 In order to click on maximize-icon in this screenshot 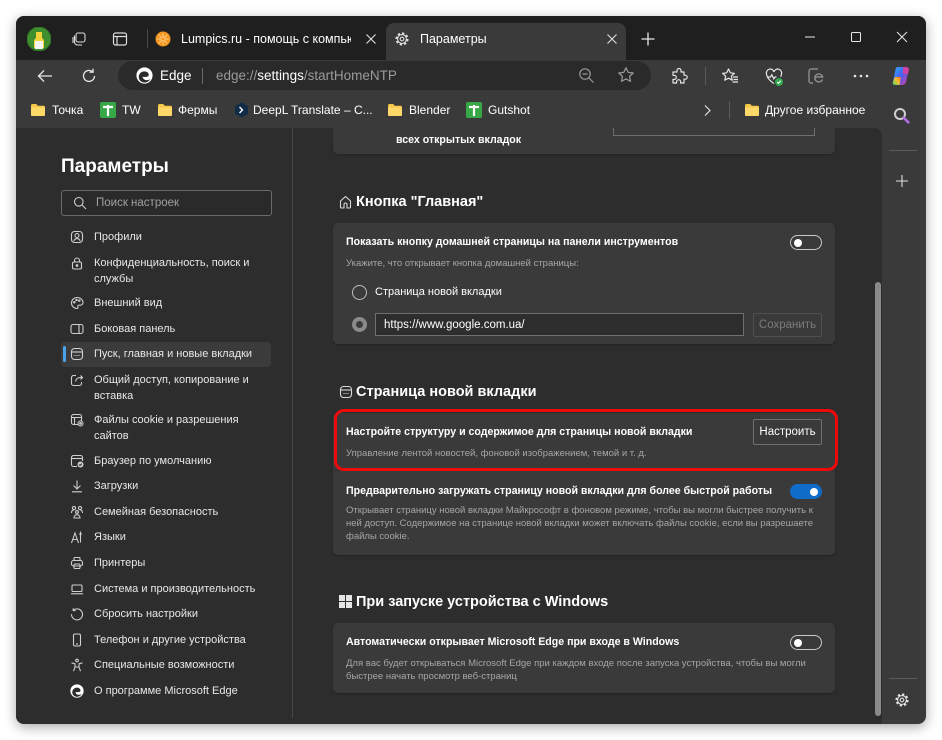, I will do `click(856, 37)`.